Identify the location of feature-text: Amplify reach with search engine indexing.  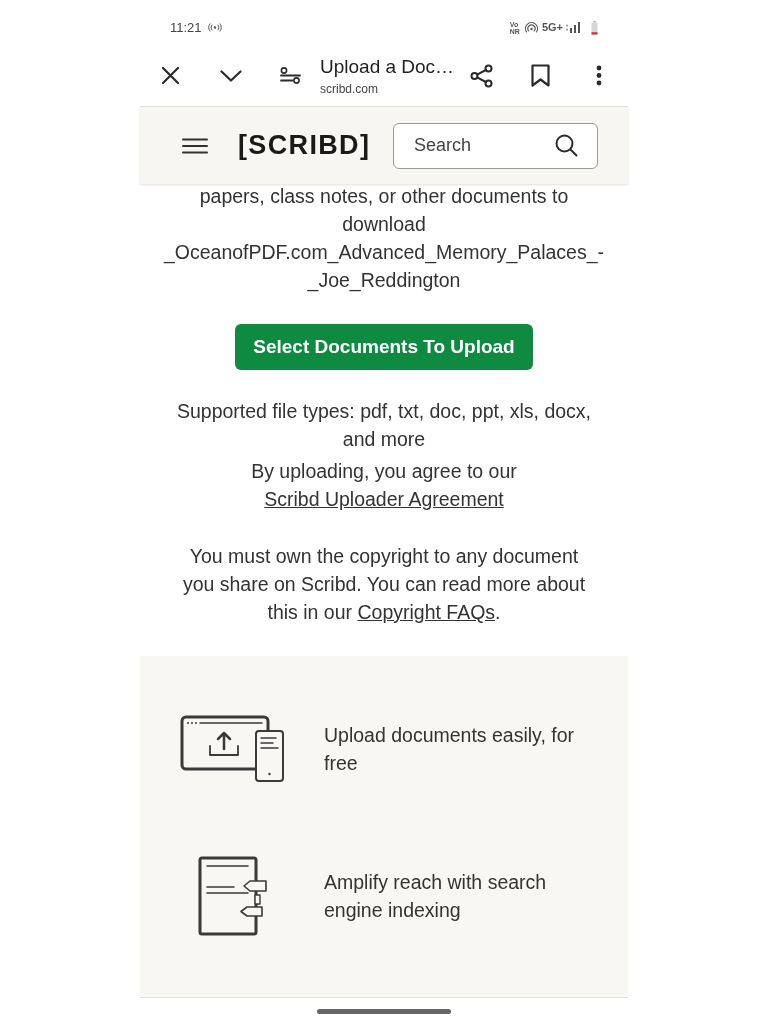
(436, 896).